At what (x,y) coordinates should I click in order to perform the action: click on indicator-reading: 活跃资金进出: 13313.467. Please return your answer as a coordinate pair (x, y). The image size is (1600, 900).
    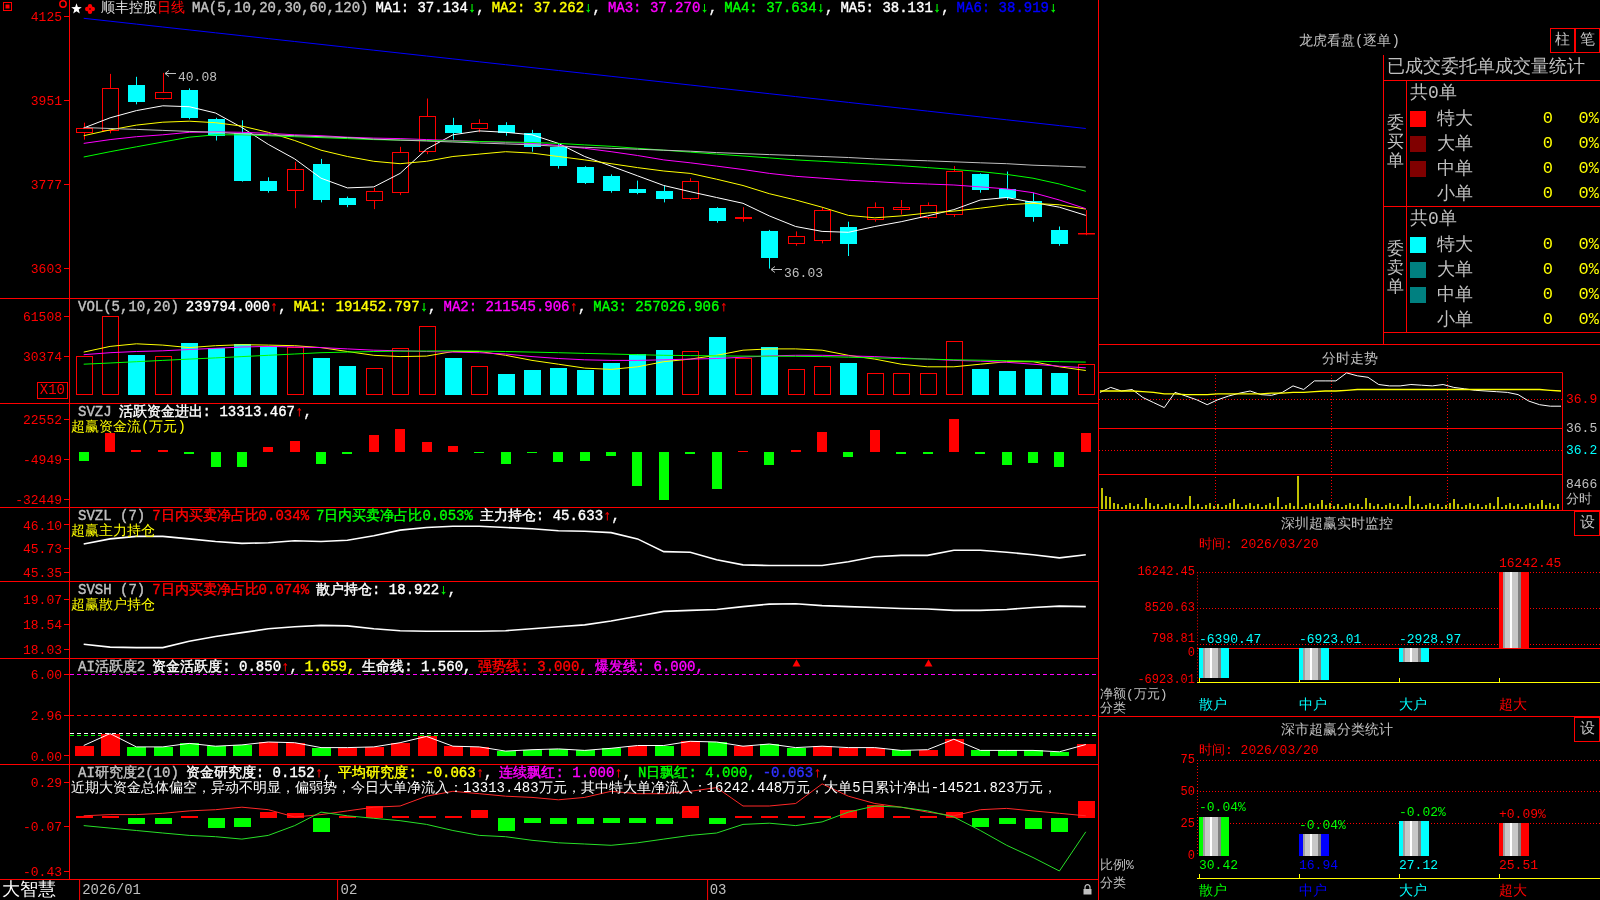
    Looking at the image, I should click on (207, 412).